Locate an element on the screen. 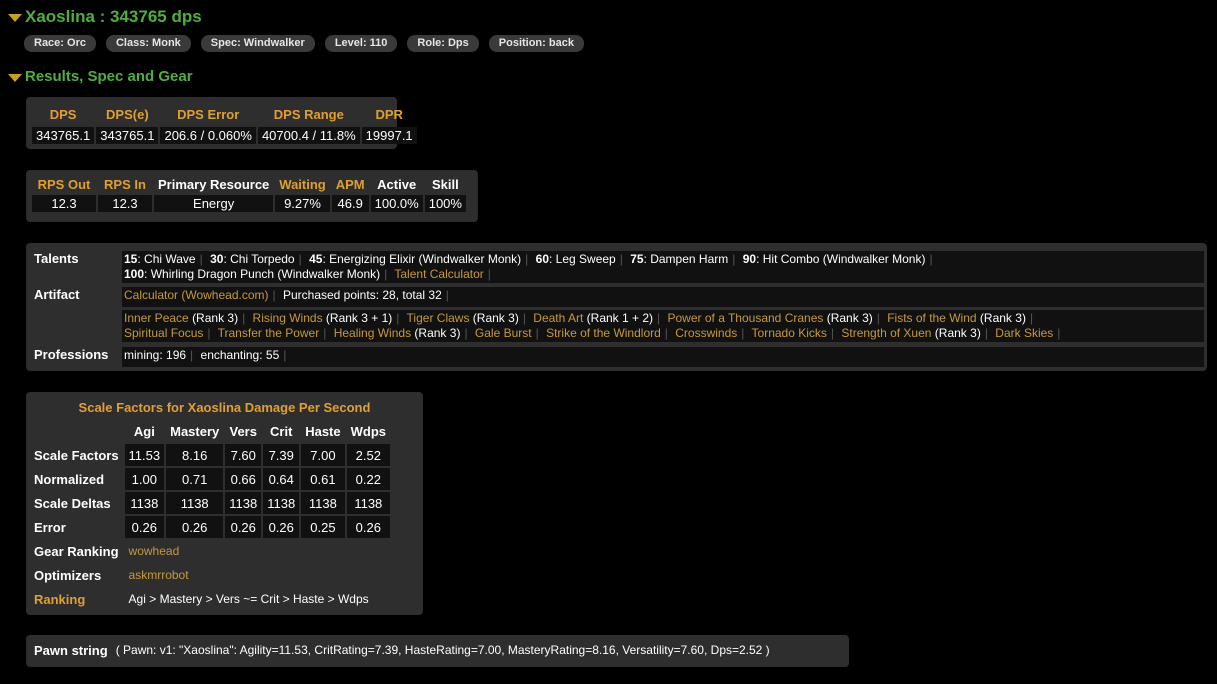 This screenshot has height=684, width=1217. th-dpr: DPR is located at coordinates (389, 114).